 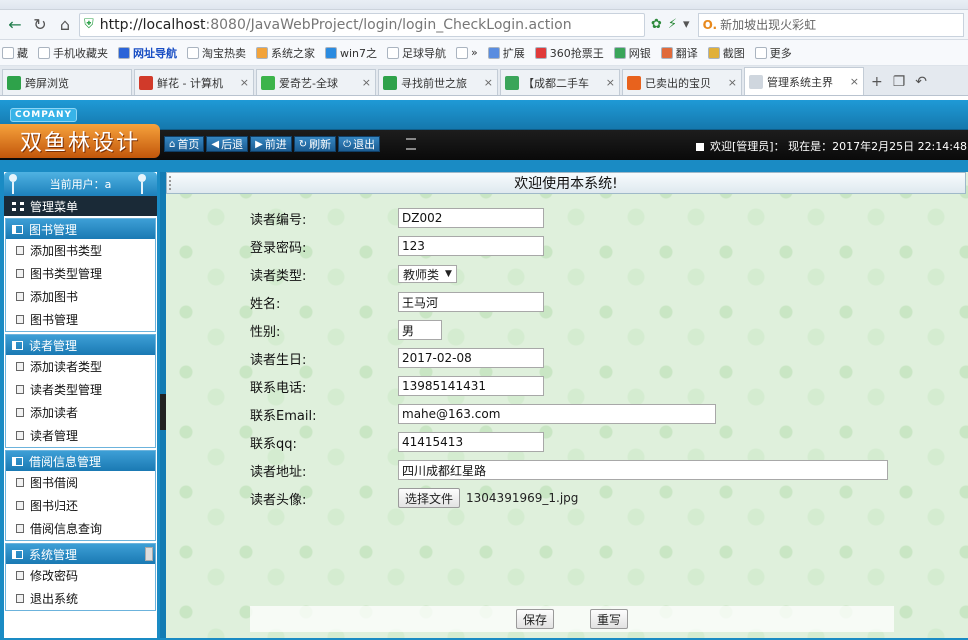 I want to click on menu-item: 读者管理, so click(x=80, y=435).